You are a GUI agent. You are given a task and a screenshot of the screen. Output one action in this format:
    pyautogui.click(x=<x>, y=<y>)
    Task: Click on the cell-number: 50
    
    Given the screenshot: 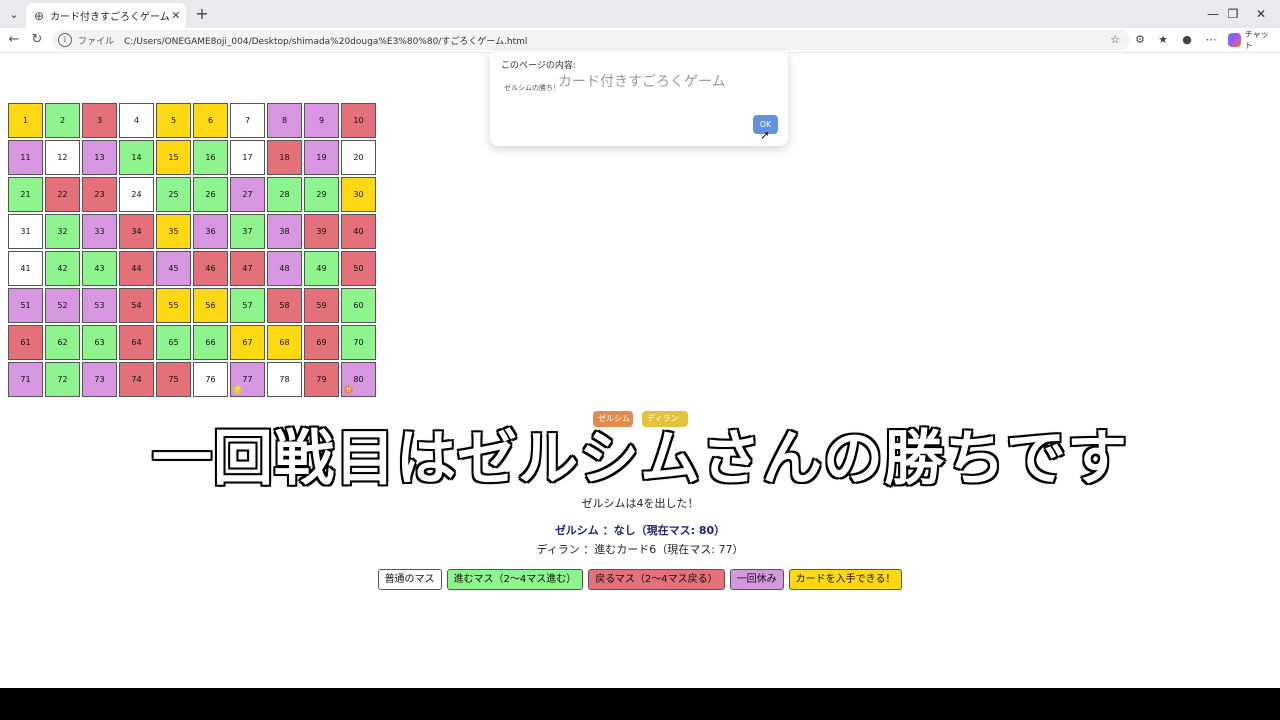 What is the action you would take?
    pyautogui.click(x=358, y=268)
    